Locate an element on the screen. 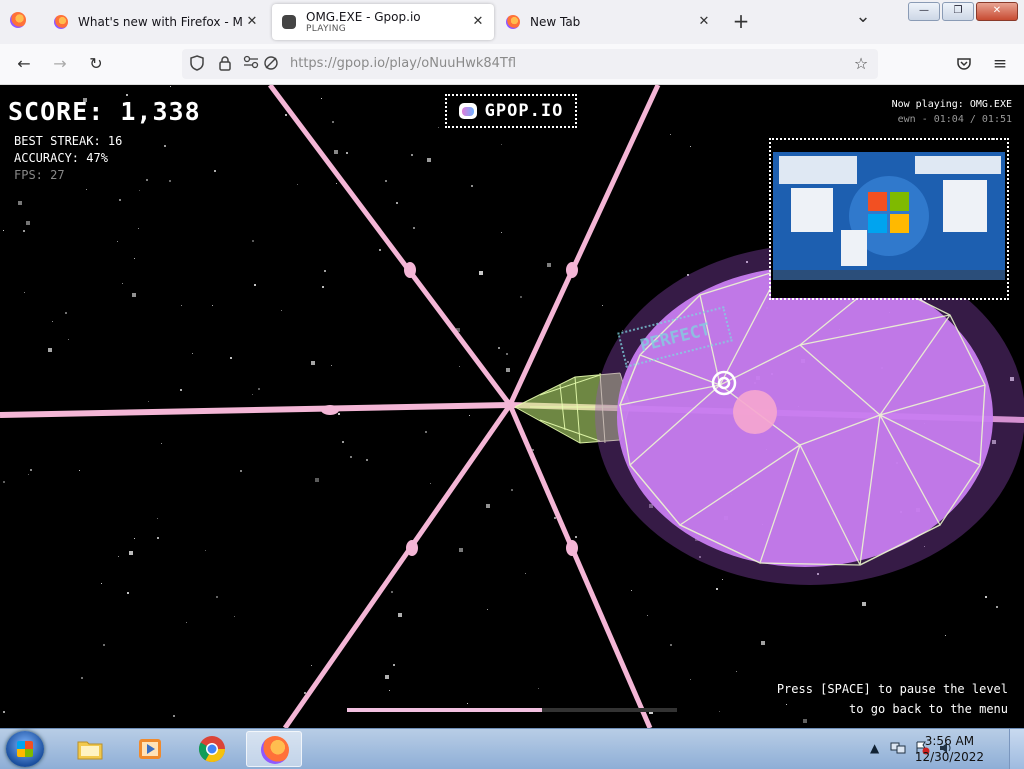  forward-button: → is located at coordinates (60, 64).